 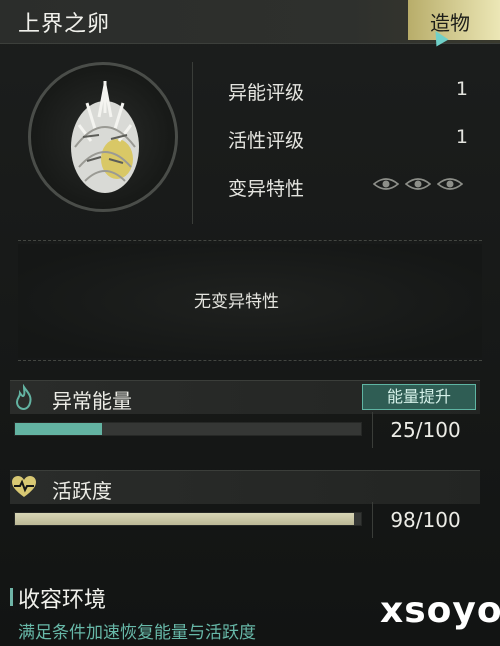 I want to click on egg-image, so click(x=105, y=137).